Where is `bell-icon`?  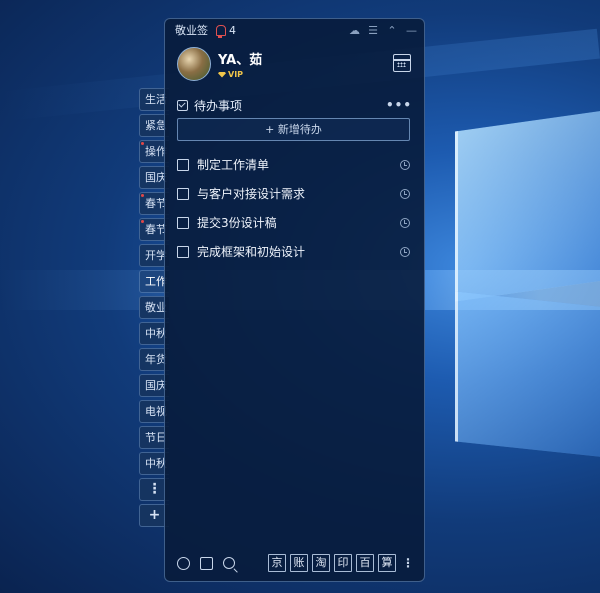 bell-icon is located at coordinates (221, 31).